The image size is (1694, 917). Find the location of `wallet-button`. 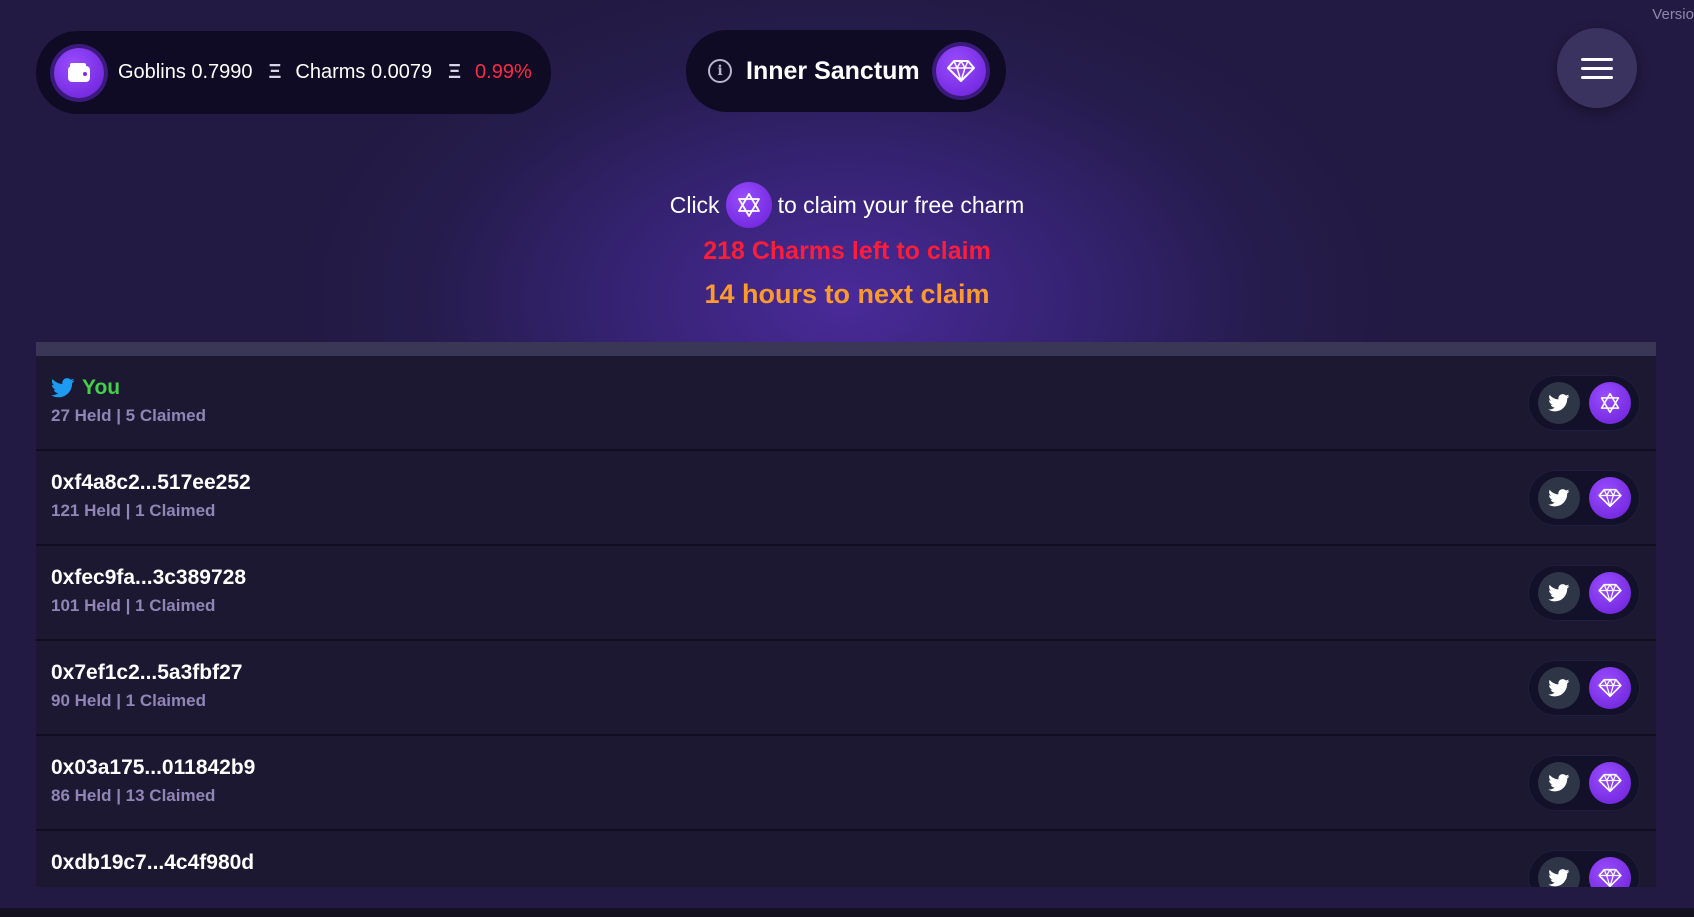

wallet-button is located at coordinates (79, 72).